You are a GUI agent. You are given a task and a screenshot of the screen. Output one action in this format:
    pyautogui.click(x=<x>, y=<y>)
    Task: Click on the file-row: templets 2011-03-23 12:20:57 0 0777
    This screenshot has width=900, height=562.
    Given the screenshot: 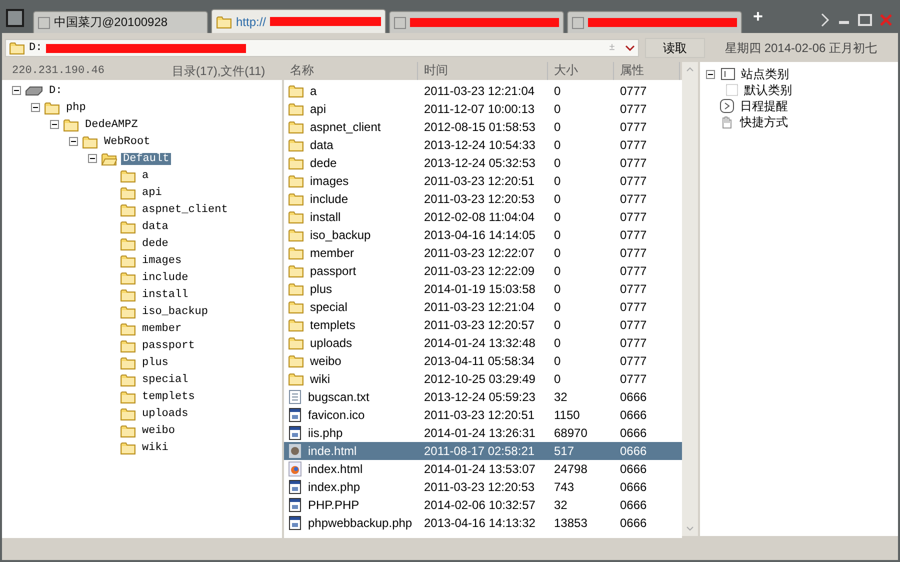 What is the action you would take?
    pyautogui.click(x=483, y=325)
    